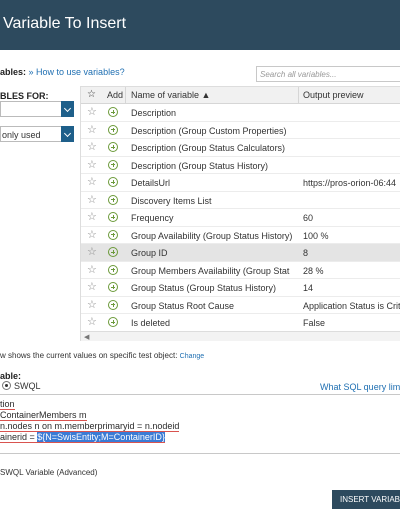 This screenshot has width=400, height=516. Describe the element at coordinates (24, 96) in the screenshot. I see `variables-for-label: BLES FOR:` at that location.